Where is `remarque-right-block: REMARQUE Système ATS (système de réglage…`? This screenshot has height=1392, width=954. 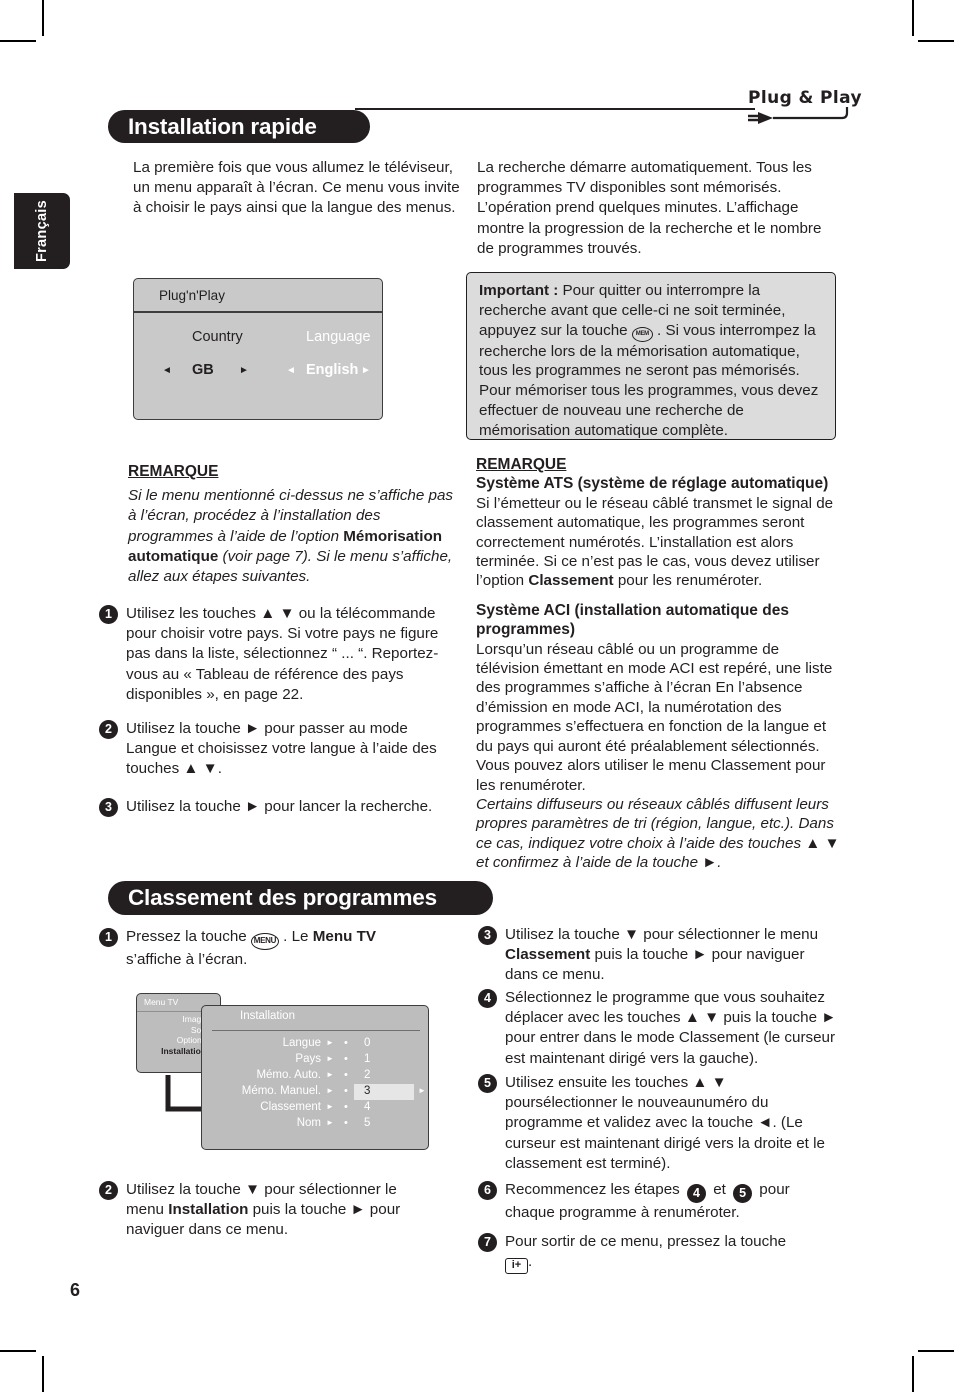 remarque-right-block: REMARQUE Système ATS (système de réglage… is located at coordinates (661, 664).